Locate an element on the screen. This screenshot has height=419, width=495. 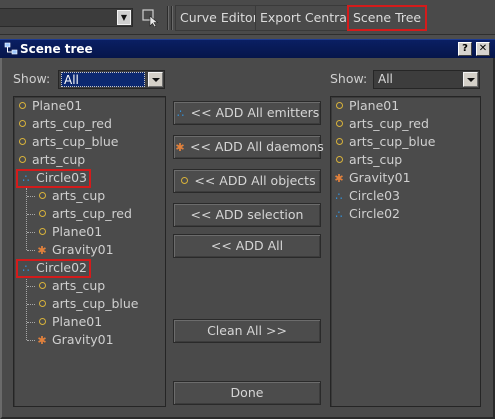
add-selection-button: << ADD selection is located at coordinates (247, 215).